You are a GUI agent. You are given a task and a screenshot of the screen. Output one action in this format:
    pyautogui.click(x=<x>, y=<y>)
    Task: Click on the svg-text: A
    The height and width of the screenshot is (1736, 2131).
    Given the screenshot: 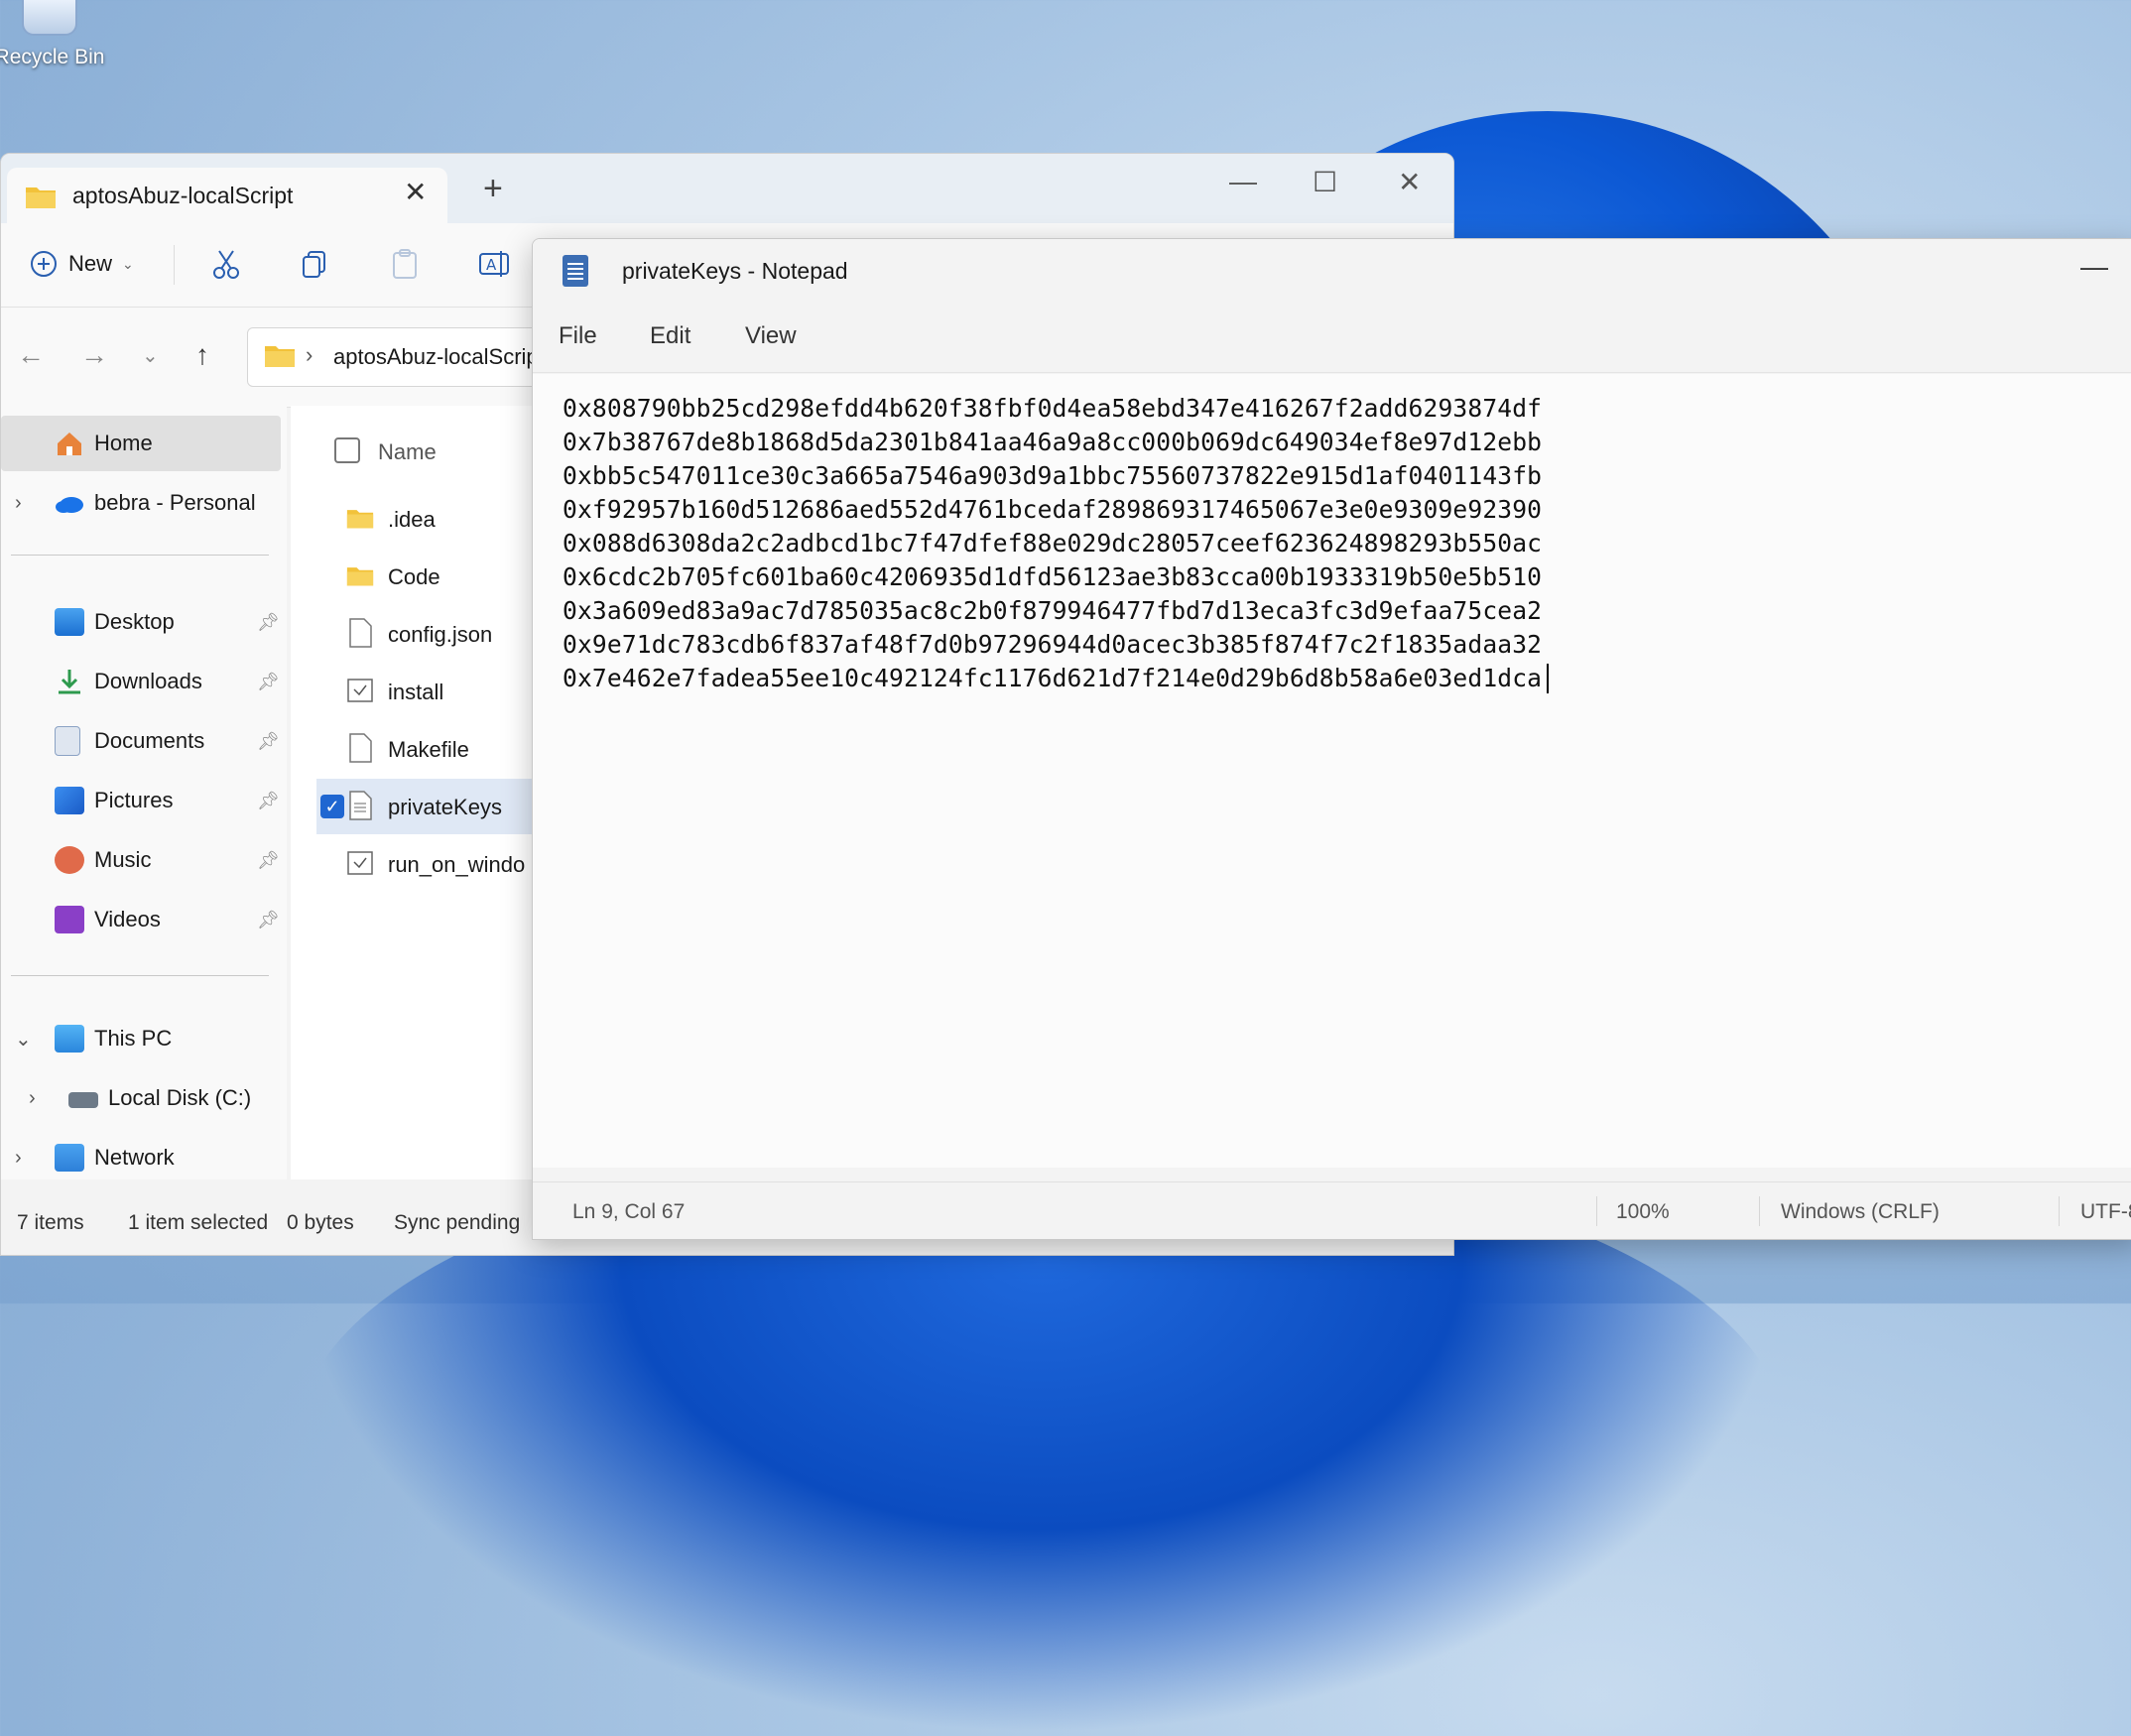 What is the action you would take?
    pyautogui.click(x=491, y=265)
    